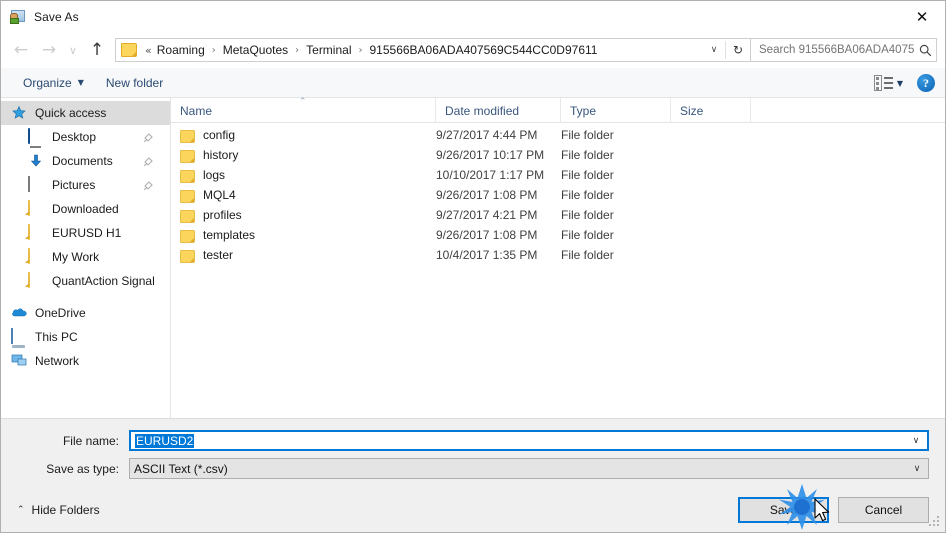 Image resolution: width=946 pixels, height=533 pixels. What do you see at coordinates (19, 113) in the screenshot?
I see `star-icon` at bounding box center [19, 113].